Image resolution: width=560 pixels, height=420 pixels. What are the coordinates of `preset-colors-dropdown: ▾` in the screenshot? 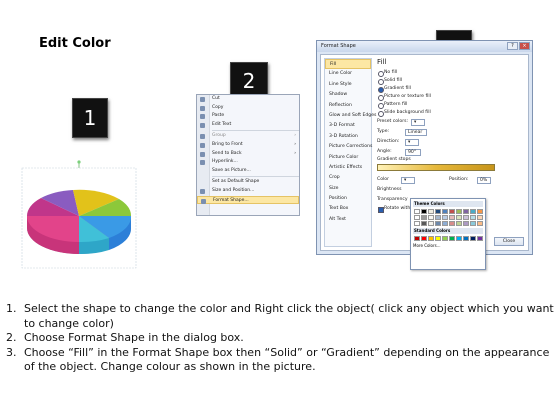 It's located at (418, 122).